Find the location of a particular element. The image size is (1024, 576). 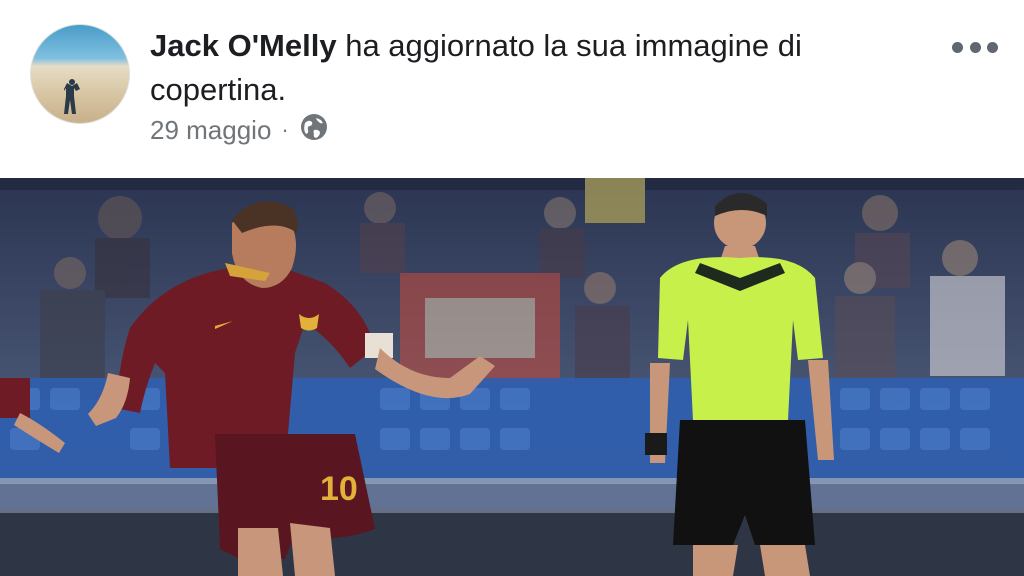

globe-icon is located at coordinates (314, 130).